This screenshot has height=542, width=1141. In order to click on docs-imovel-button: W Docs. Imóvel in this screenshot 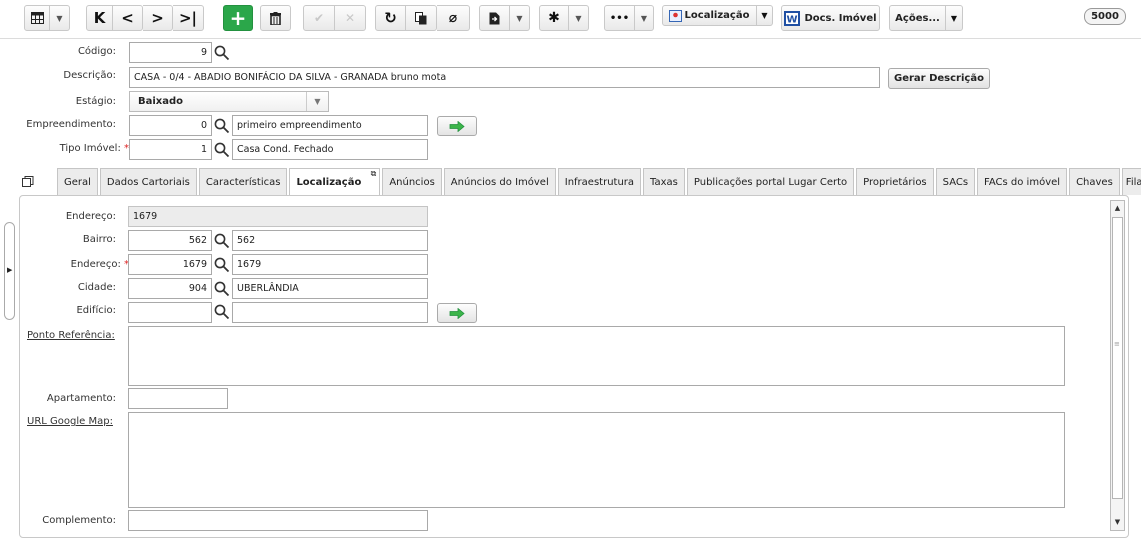, I will do `click(830, 18)`.